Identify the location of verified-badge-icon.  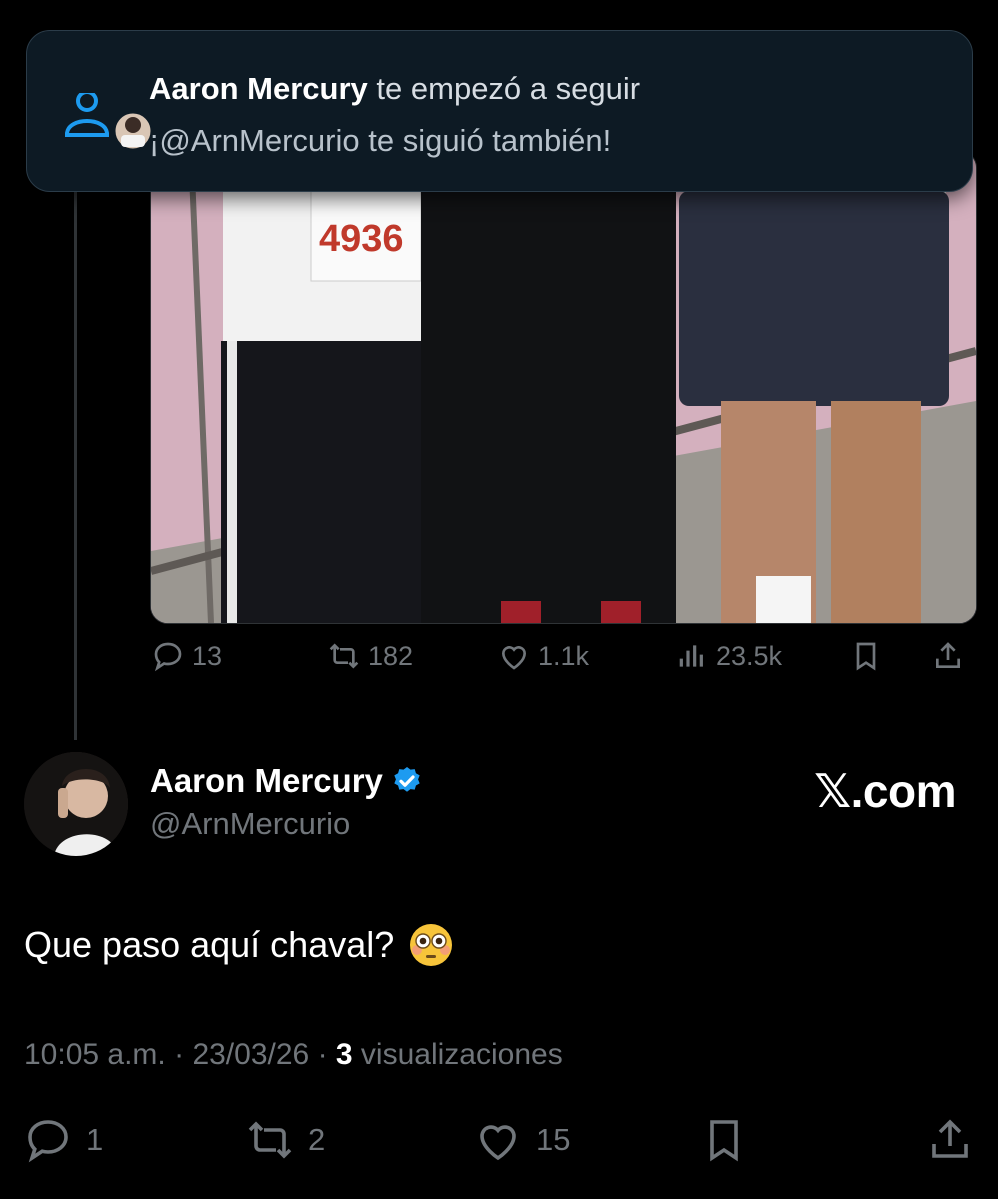
(407, 779).